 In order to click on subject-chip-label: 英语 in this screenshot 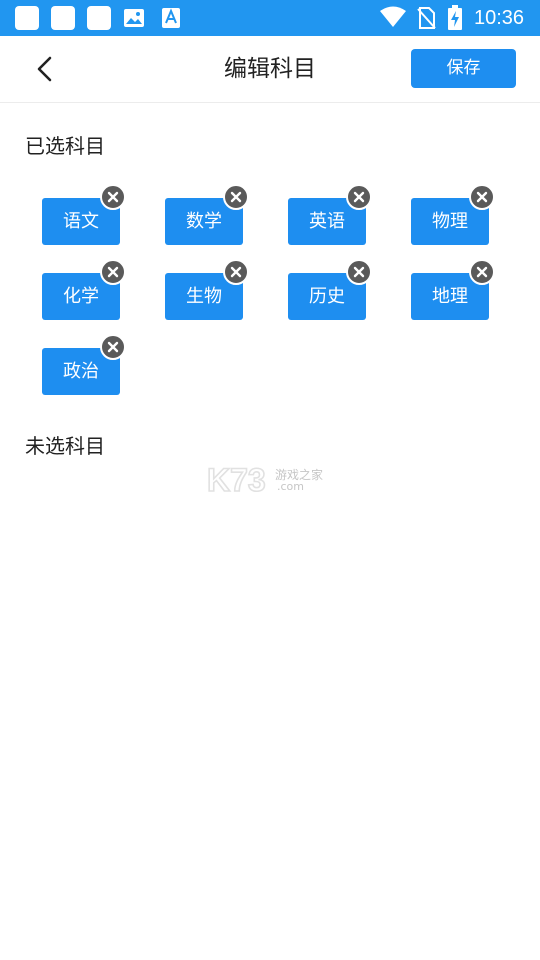, I will do `click(327, 221)`.